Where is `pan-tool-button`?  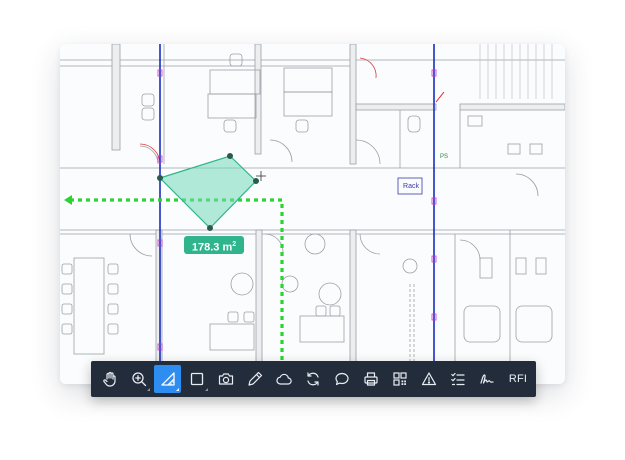
pan-tool-button is located at coordinates (109, 379).